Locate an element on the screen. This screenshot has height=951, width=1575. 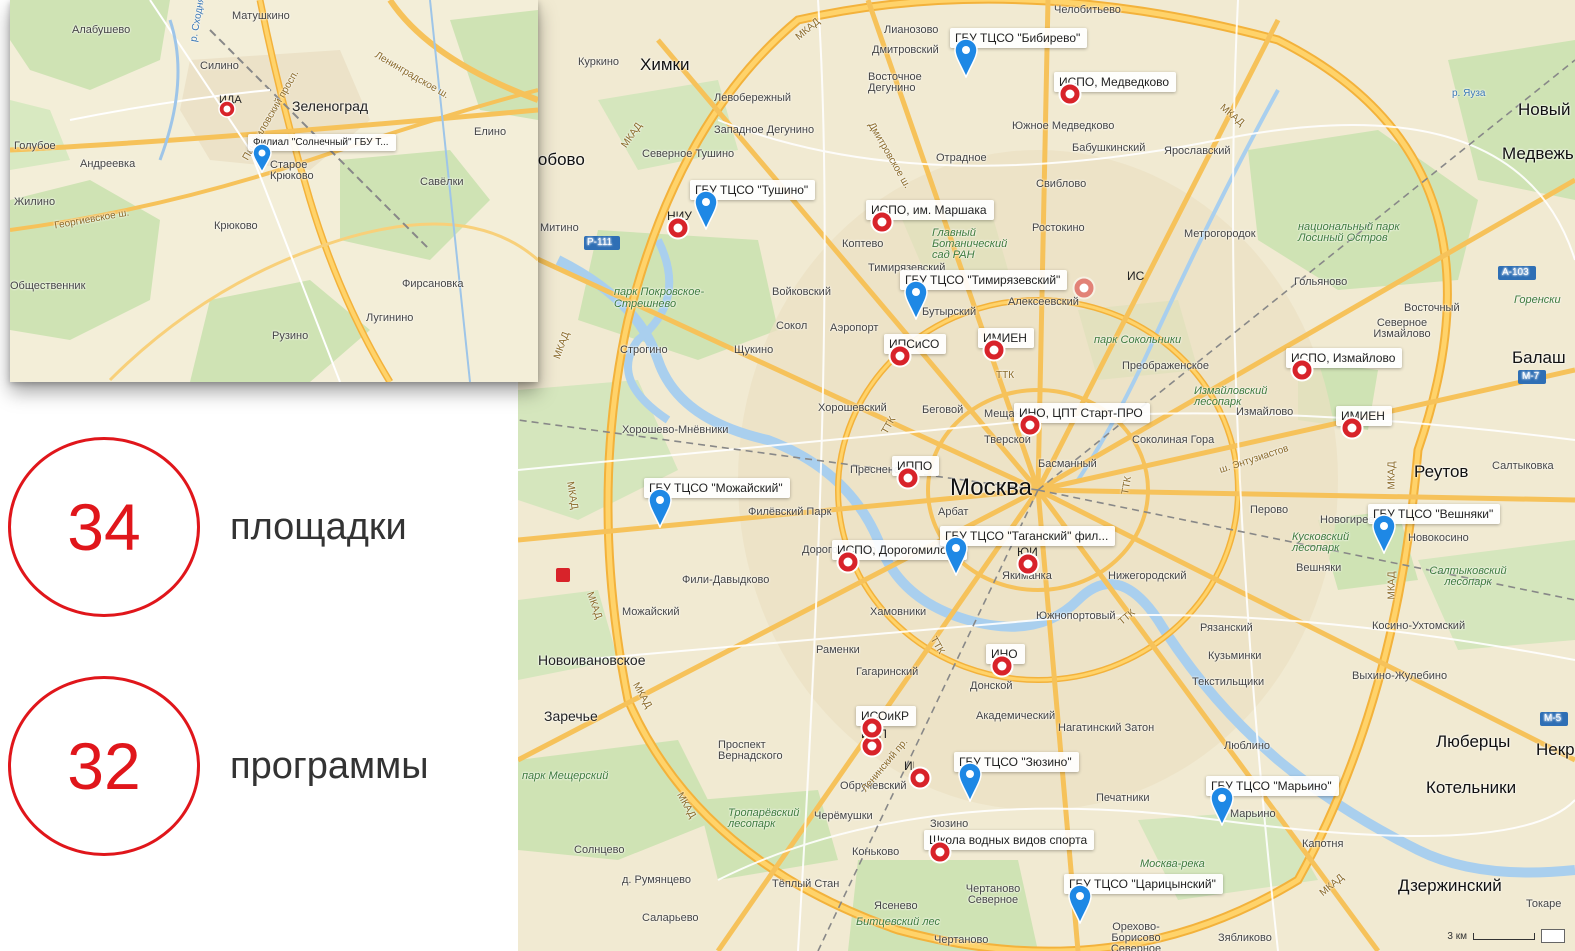
place-label: Силино is located at coordinates (219, 66).